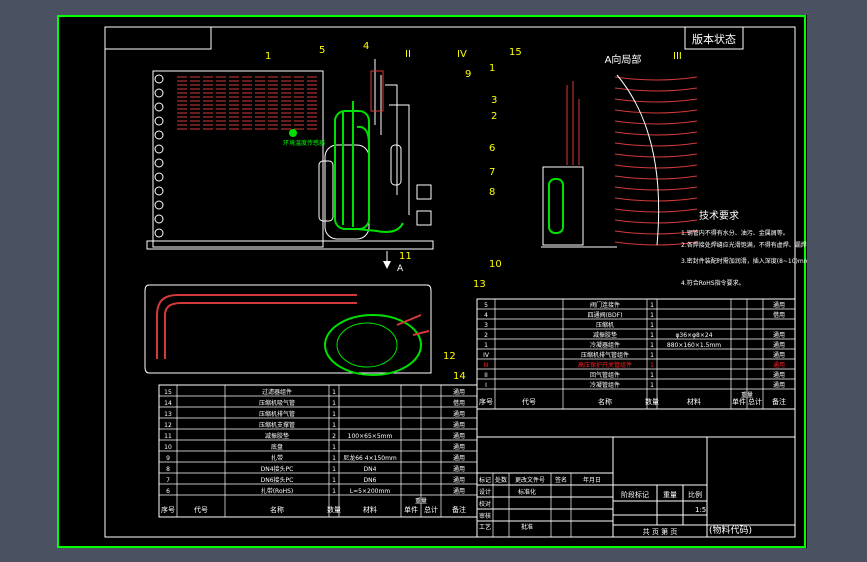 The image size is (867, 562). Describe the element at coordinates (670, 495) in the screenshot. I see `weight-label: 重量` at that location.